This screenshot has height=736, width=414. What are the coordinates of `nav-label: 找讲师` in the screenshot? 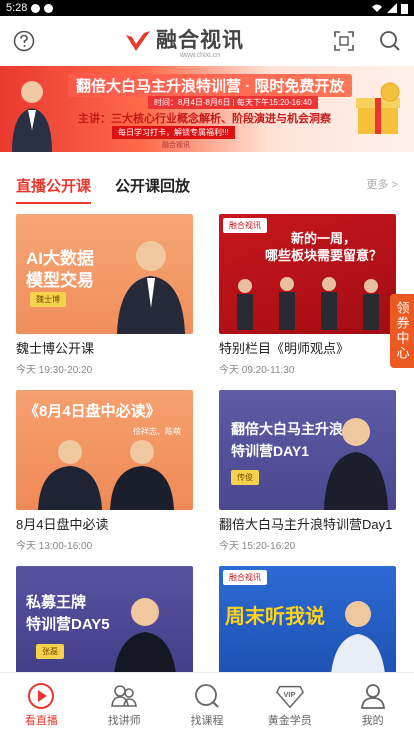 It's located at (124, 720).